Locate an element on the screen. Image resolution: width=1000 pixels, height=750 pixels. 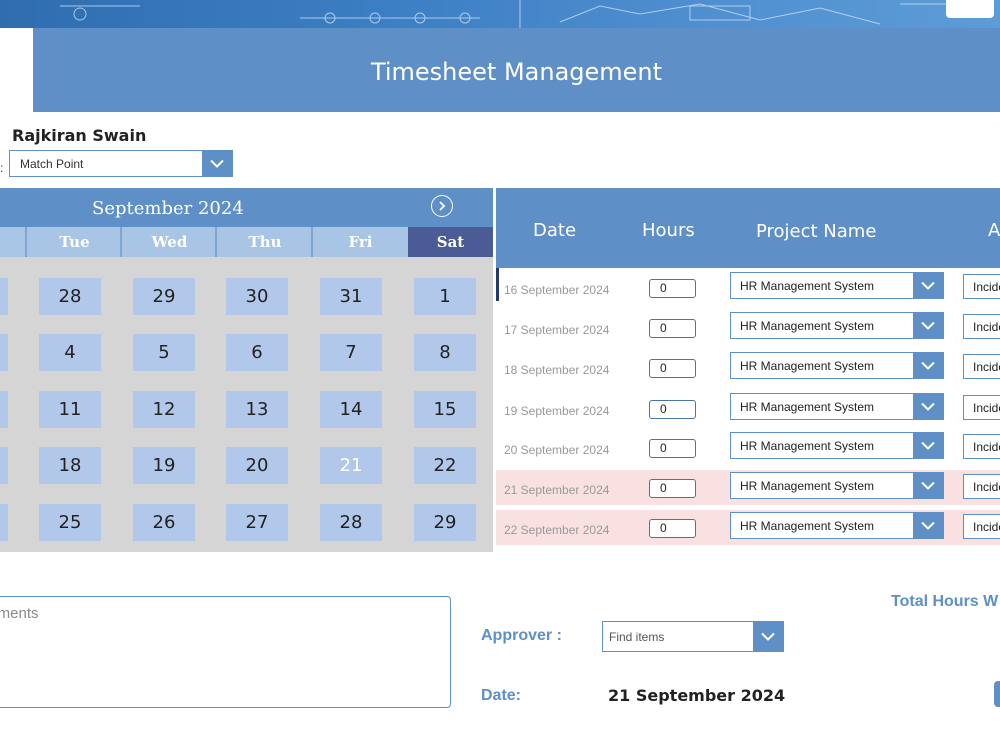
calendar-day: 22 is located at coordinates (445, 465).